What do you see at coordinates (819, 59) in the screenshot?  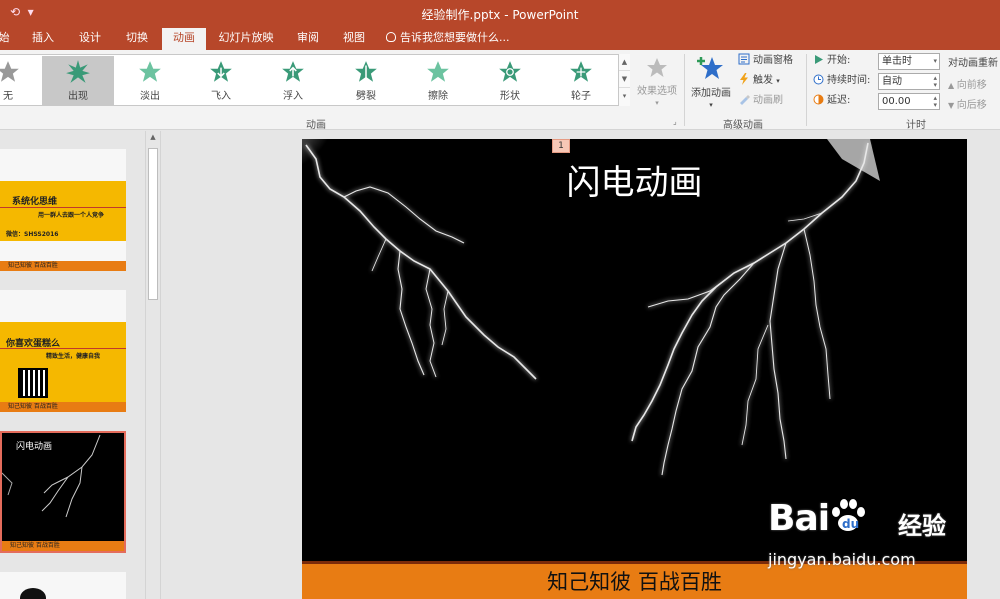 I see `play-icon` at bounding box center [819, 59].